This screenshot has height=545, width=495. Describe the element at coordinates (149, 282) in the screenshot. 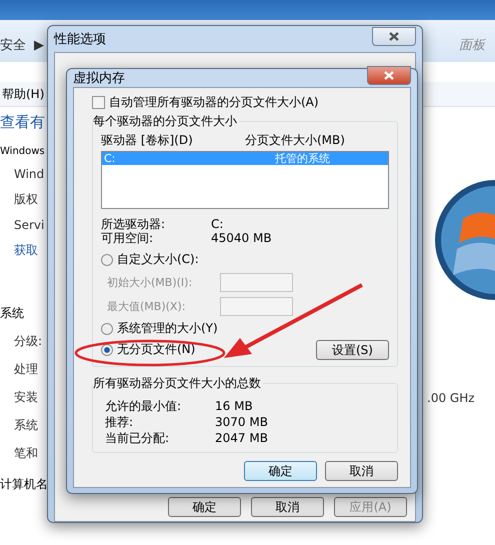

I see `field-label: 初始大小(MB)(I):` at that location.